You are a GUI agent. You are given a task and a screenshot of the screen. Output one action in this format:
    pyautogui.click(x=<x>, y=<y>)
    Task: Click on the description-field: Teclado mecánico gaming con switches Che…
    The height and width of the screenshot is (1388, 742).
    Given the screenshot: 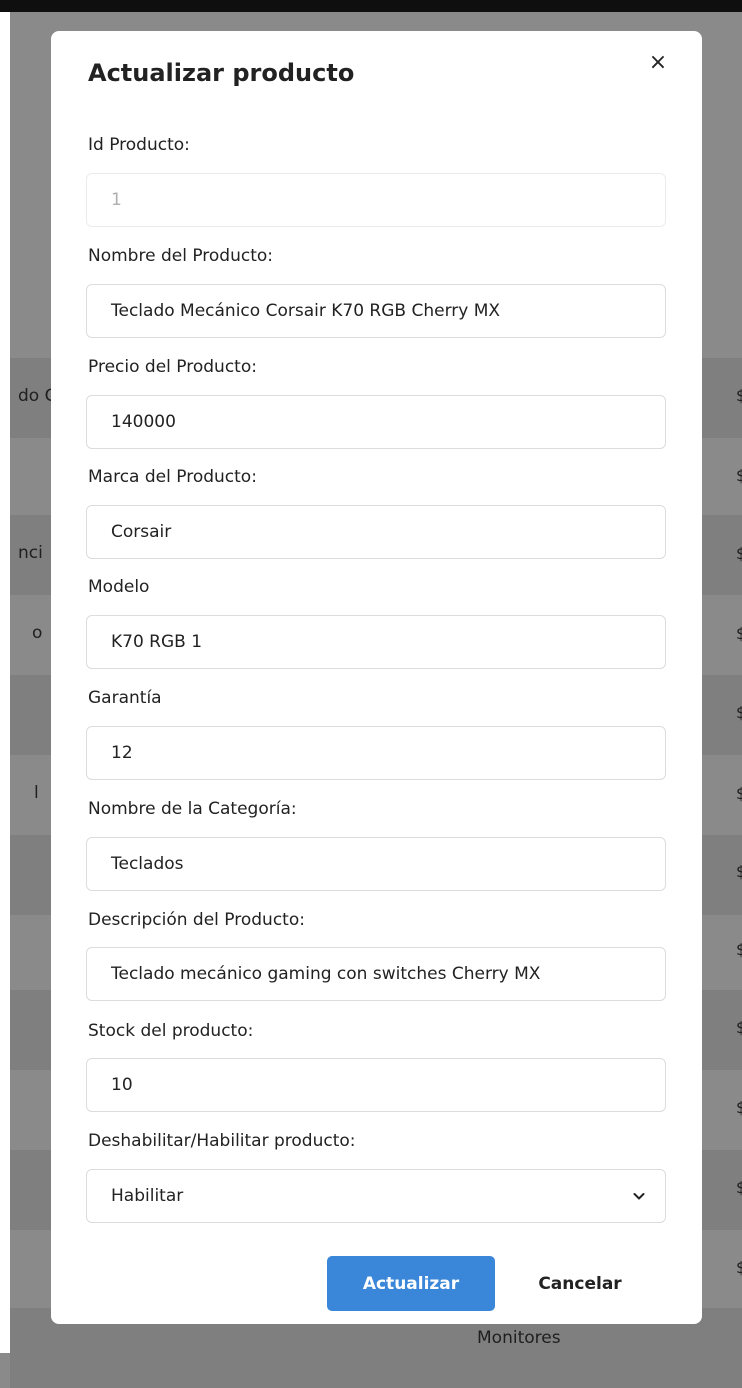 What is the action you would take?
    pyautogui.click(x=376, y=974)
    